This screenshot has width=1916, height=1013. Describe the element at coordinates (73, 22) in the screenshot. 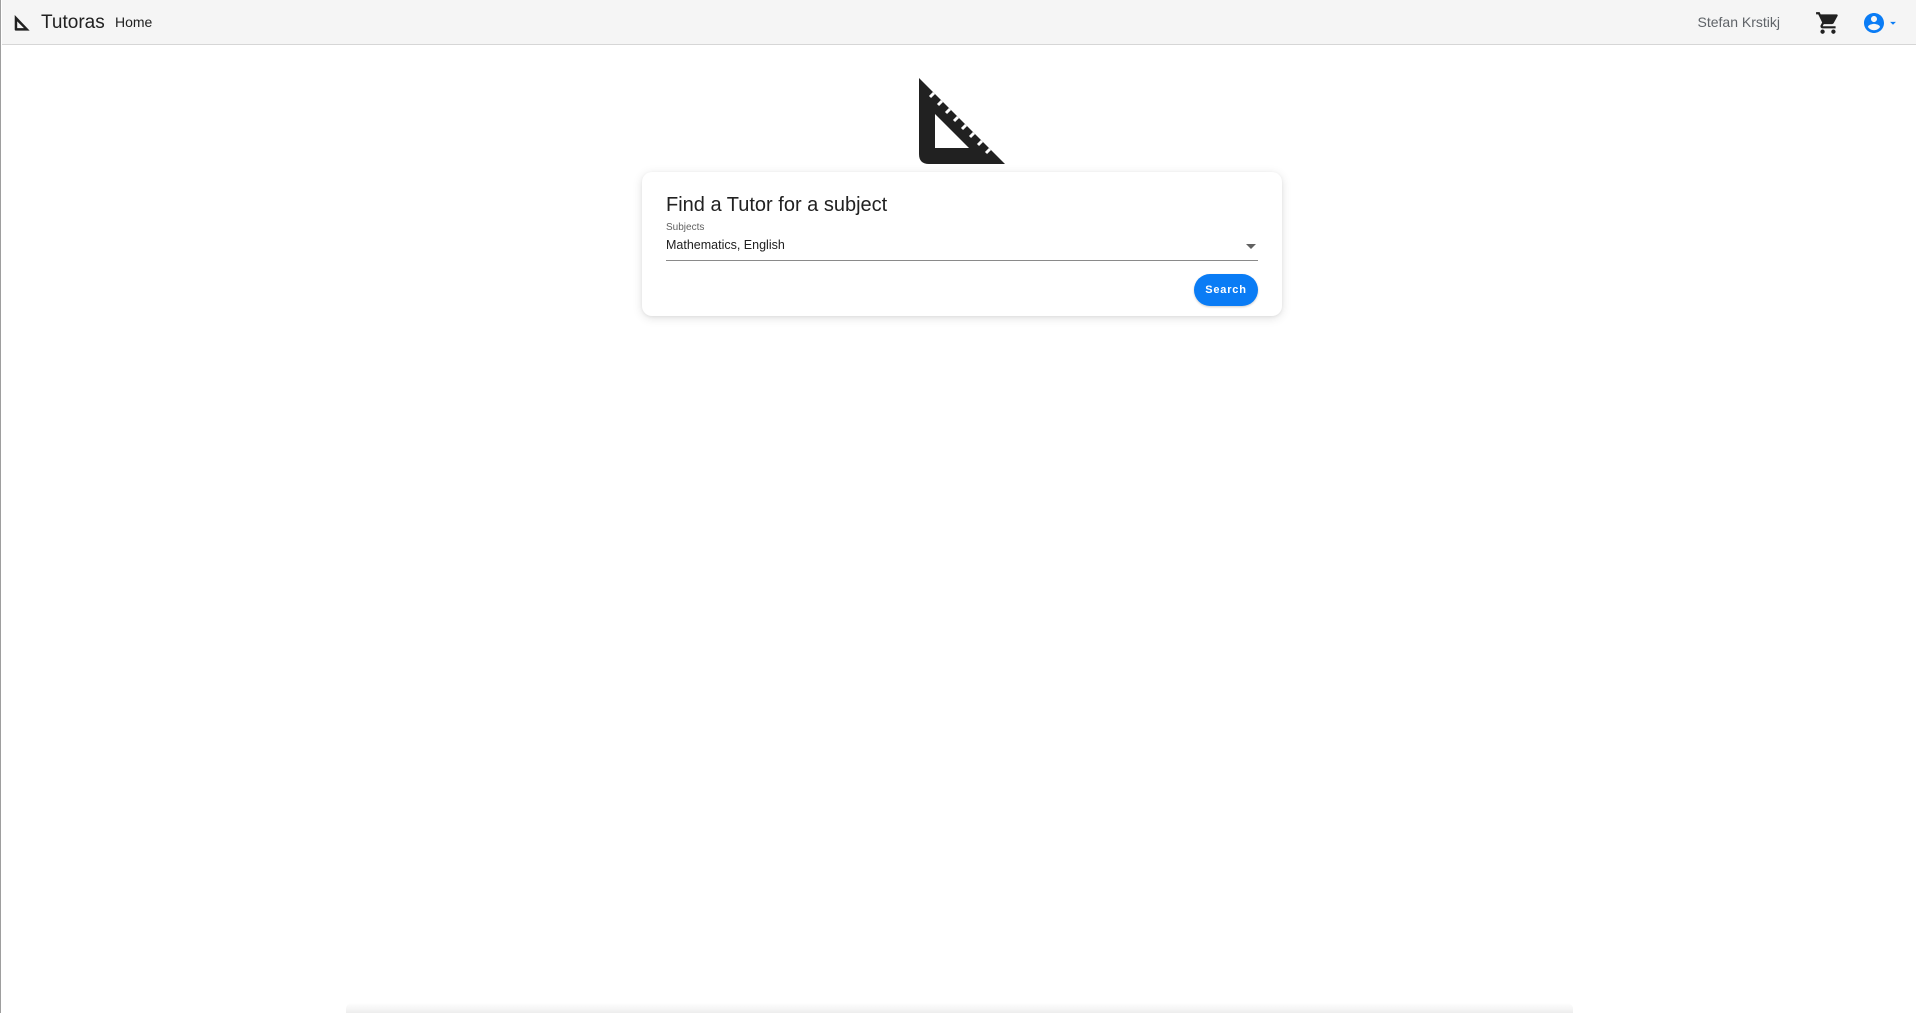

I see `brand-name: Tutoras` at that location.